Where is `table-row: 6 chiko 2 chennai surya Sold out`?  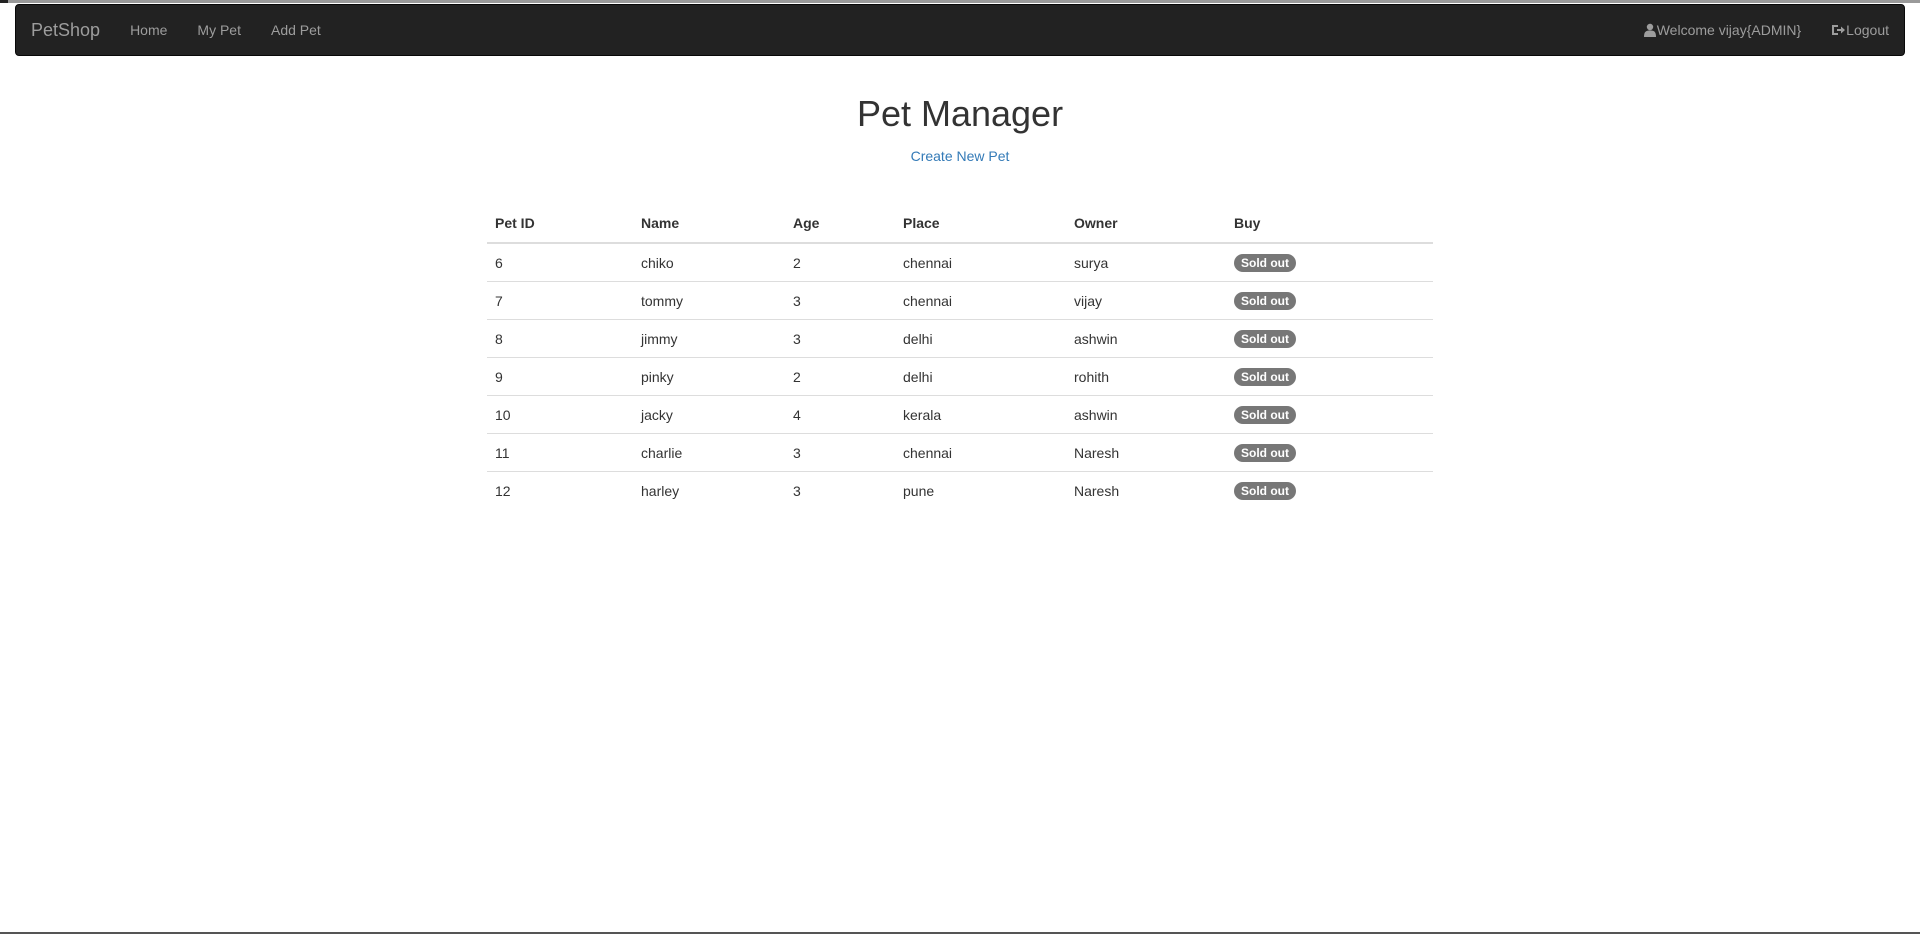 table-row: 6 chiko 2 chennai surya Sold out is located at coordinates (960, 262).